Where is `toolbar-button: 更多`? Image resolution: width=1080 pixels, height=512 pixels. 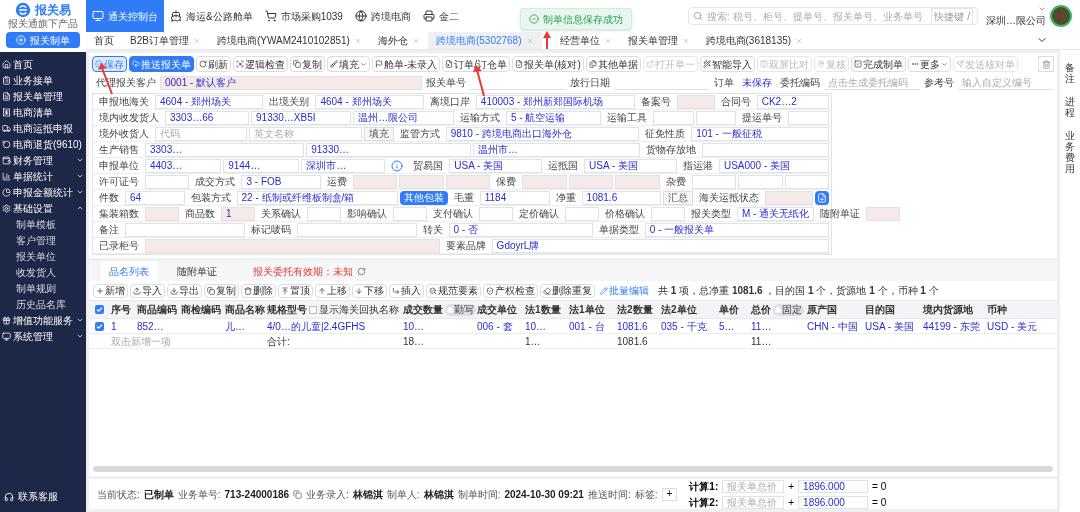
toolbar-button: 更多 is located at coordinates (929, 64).